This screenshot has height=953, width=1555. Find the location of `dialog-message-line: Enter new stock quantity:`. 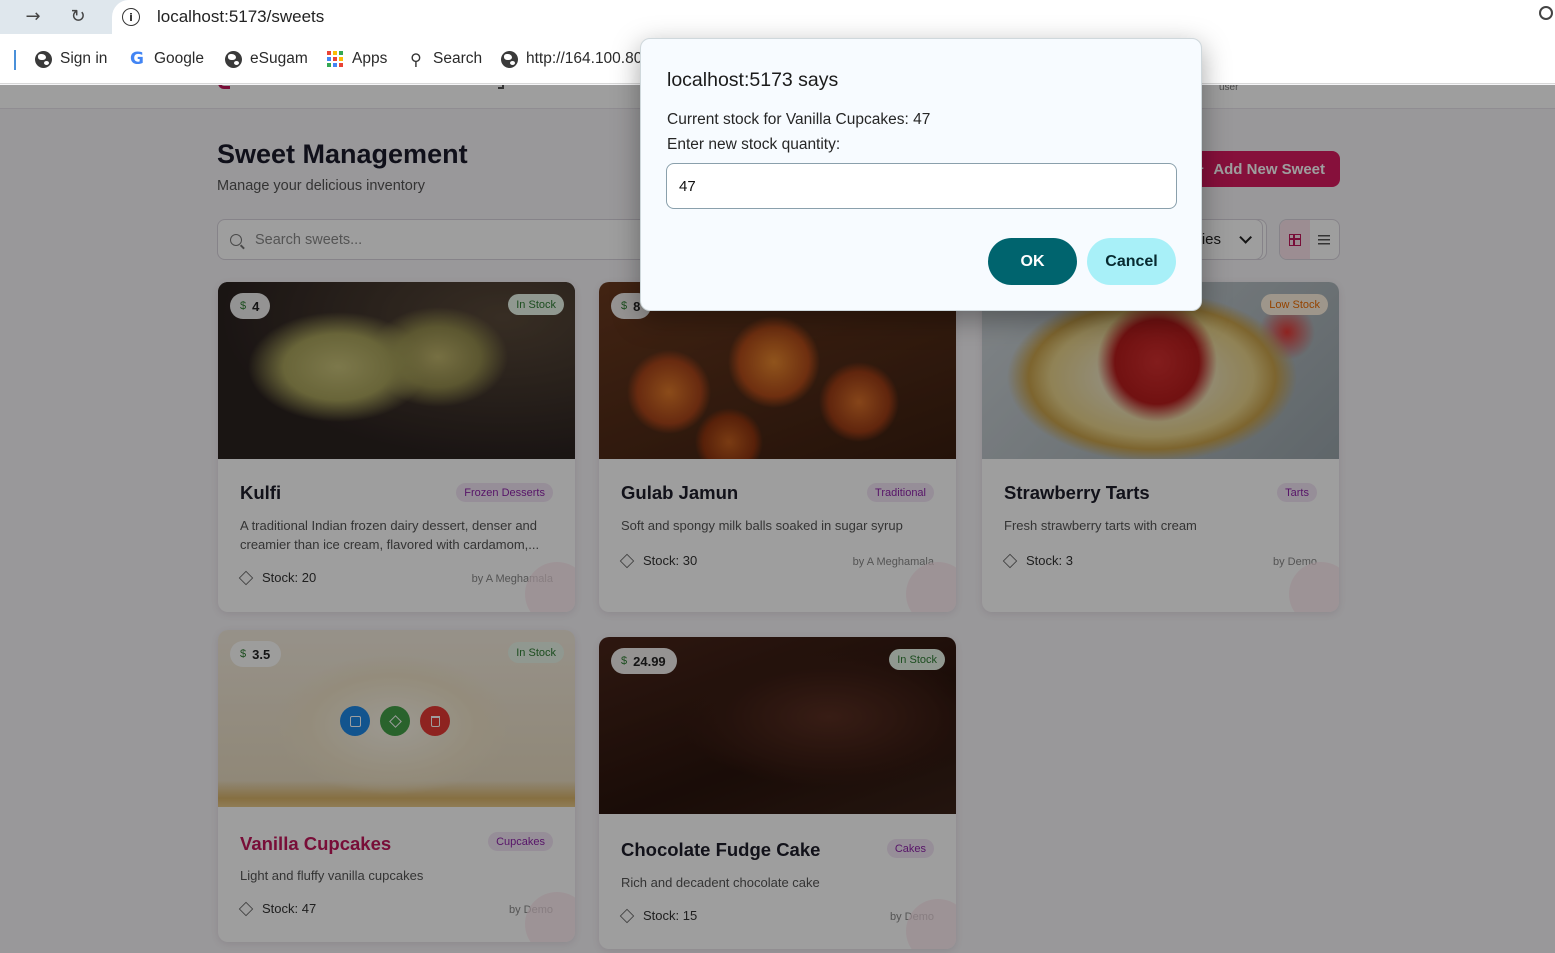

dialog-message-line: Enter new stock quantity: is located at coordinates (754, 144).